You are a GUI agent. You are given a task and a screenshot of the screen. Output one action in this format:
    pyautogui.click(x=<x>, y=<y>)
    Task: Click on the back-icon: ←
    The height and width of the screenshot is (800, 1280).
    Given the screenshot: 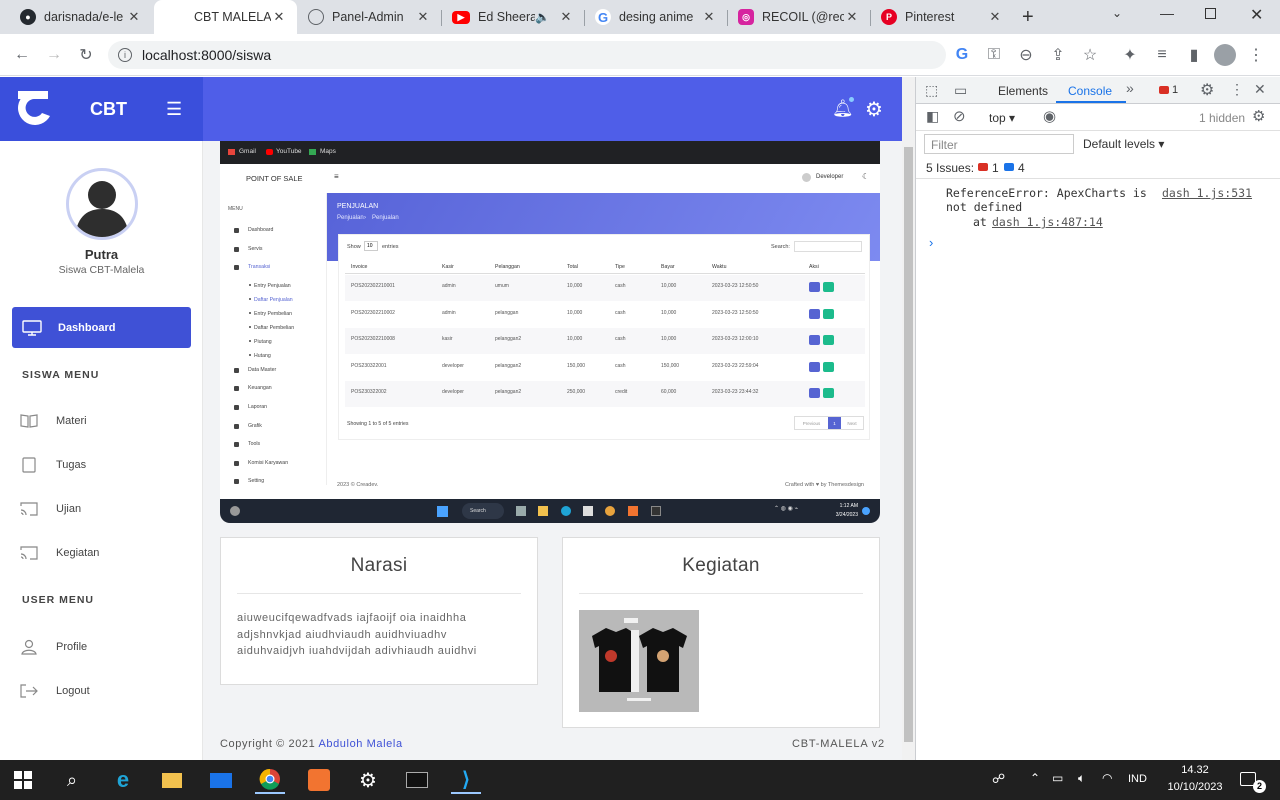 What is the action you would take?
    pyautogui.click(x=22, y=55)
    